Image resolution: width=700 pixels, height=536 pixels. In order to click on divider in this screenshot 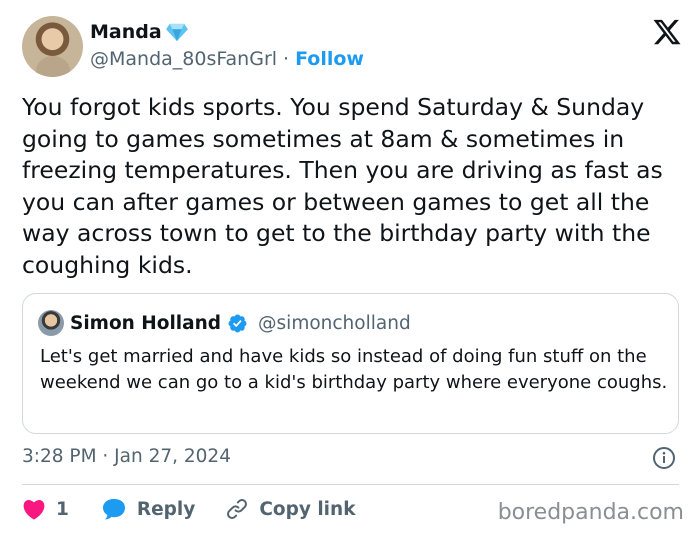, I will do `click(350, 484)`.